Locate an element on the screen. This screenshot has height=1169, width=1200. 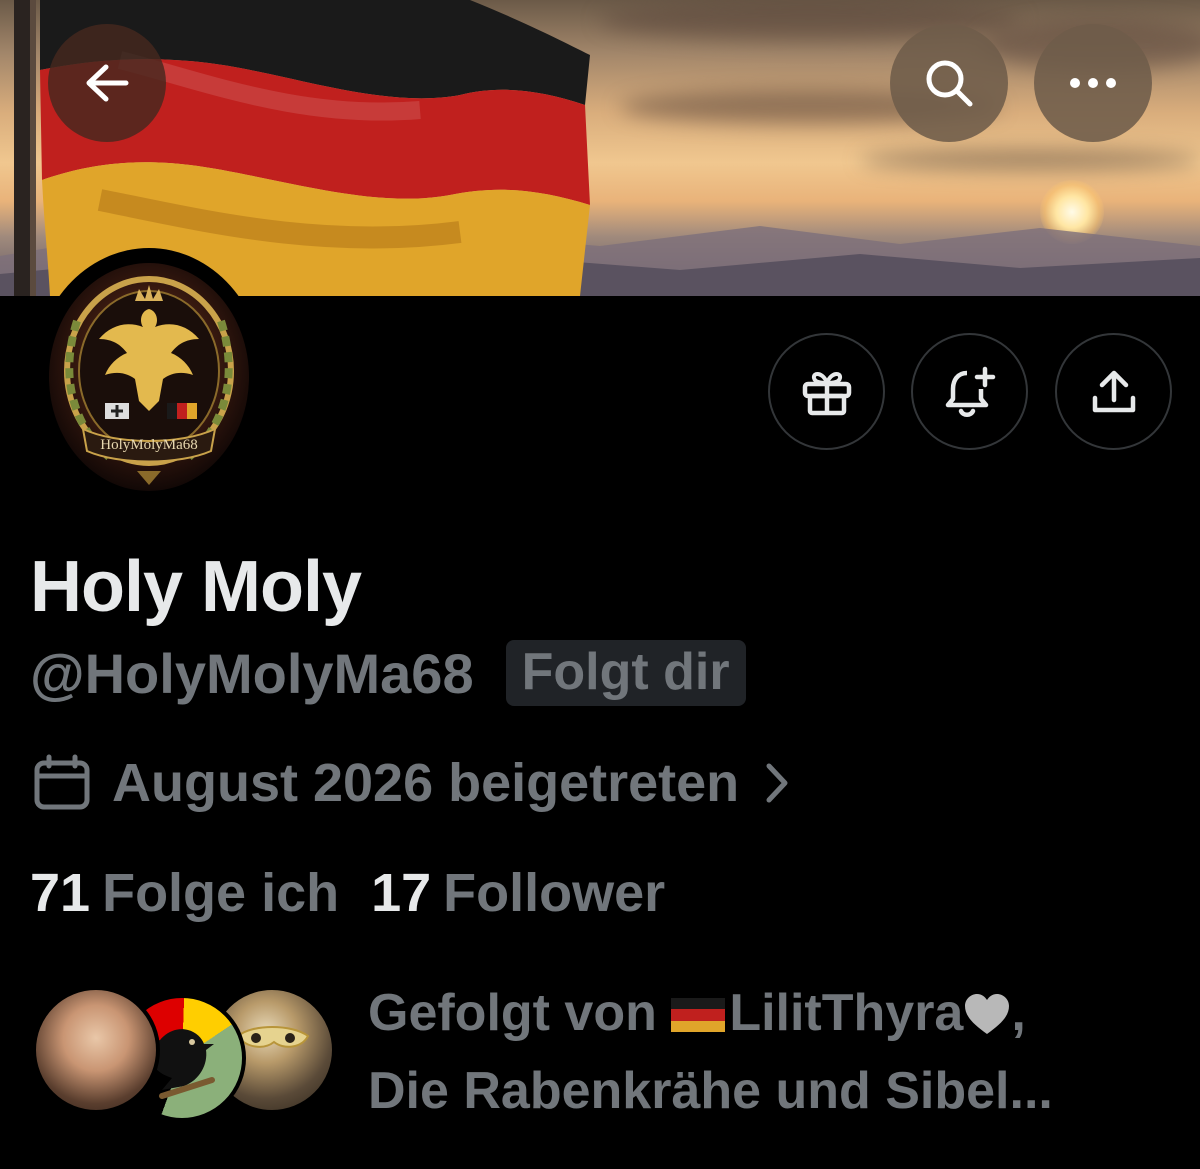
banner-cloud is located at coordinates (1030, 160).